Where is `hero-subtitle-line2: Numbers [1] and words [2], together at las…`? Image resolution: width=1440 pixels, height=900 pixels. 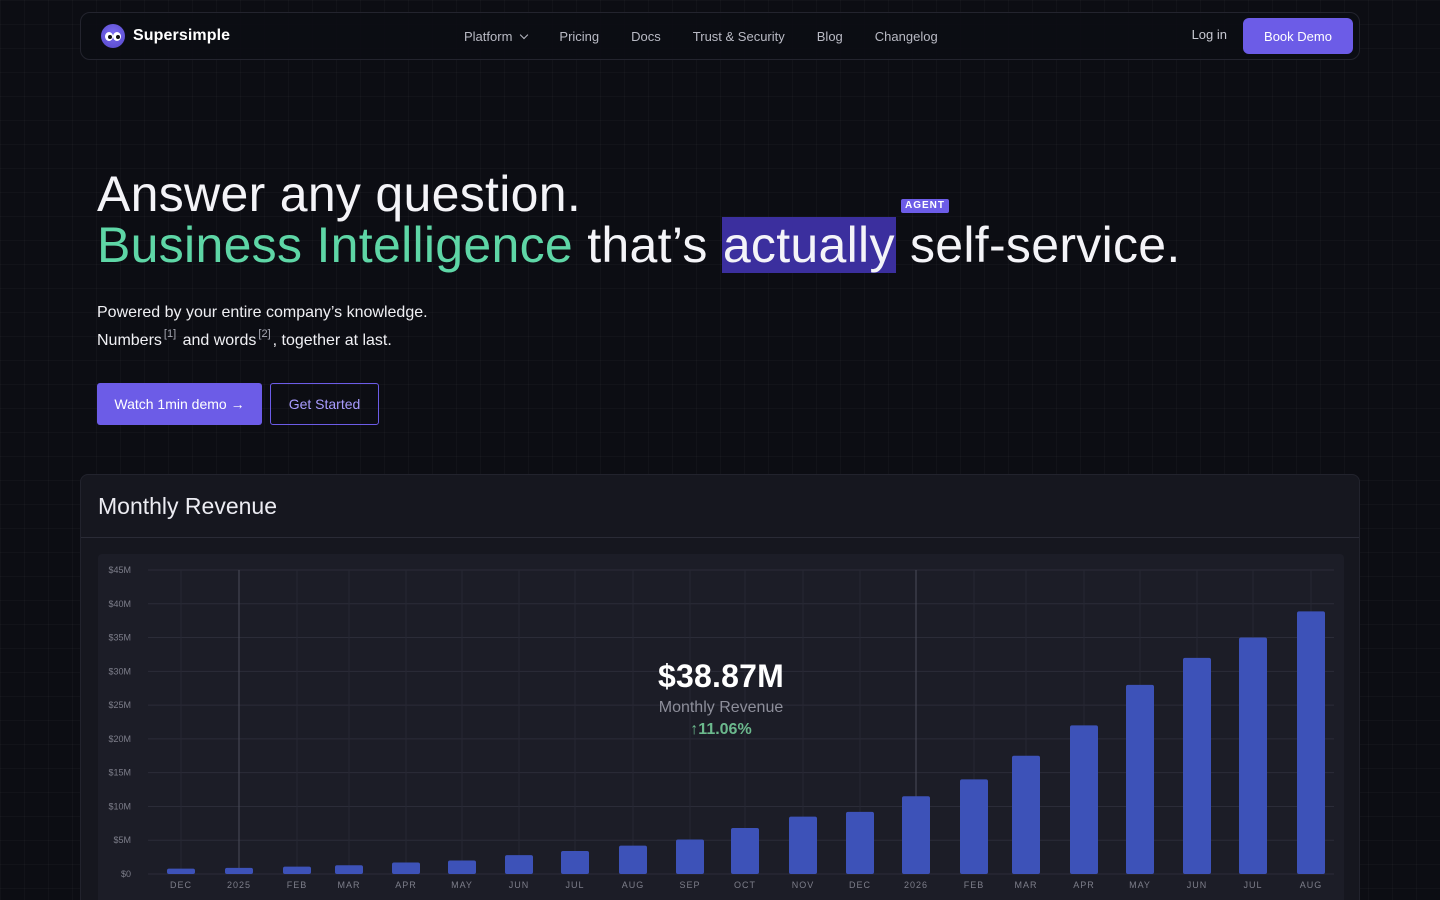 hero-subtitle-line2: Numbers [1] and words [2], together at las… is located at coordinates (244, 339).